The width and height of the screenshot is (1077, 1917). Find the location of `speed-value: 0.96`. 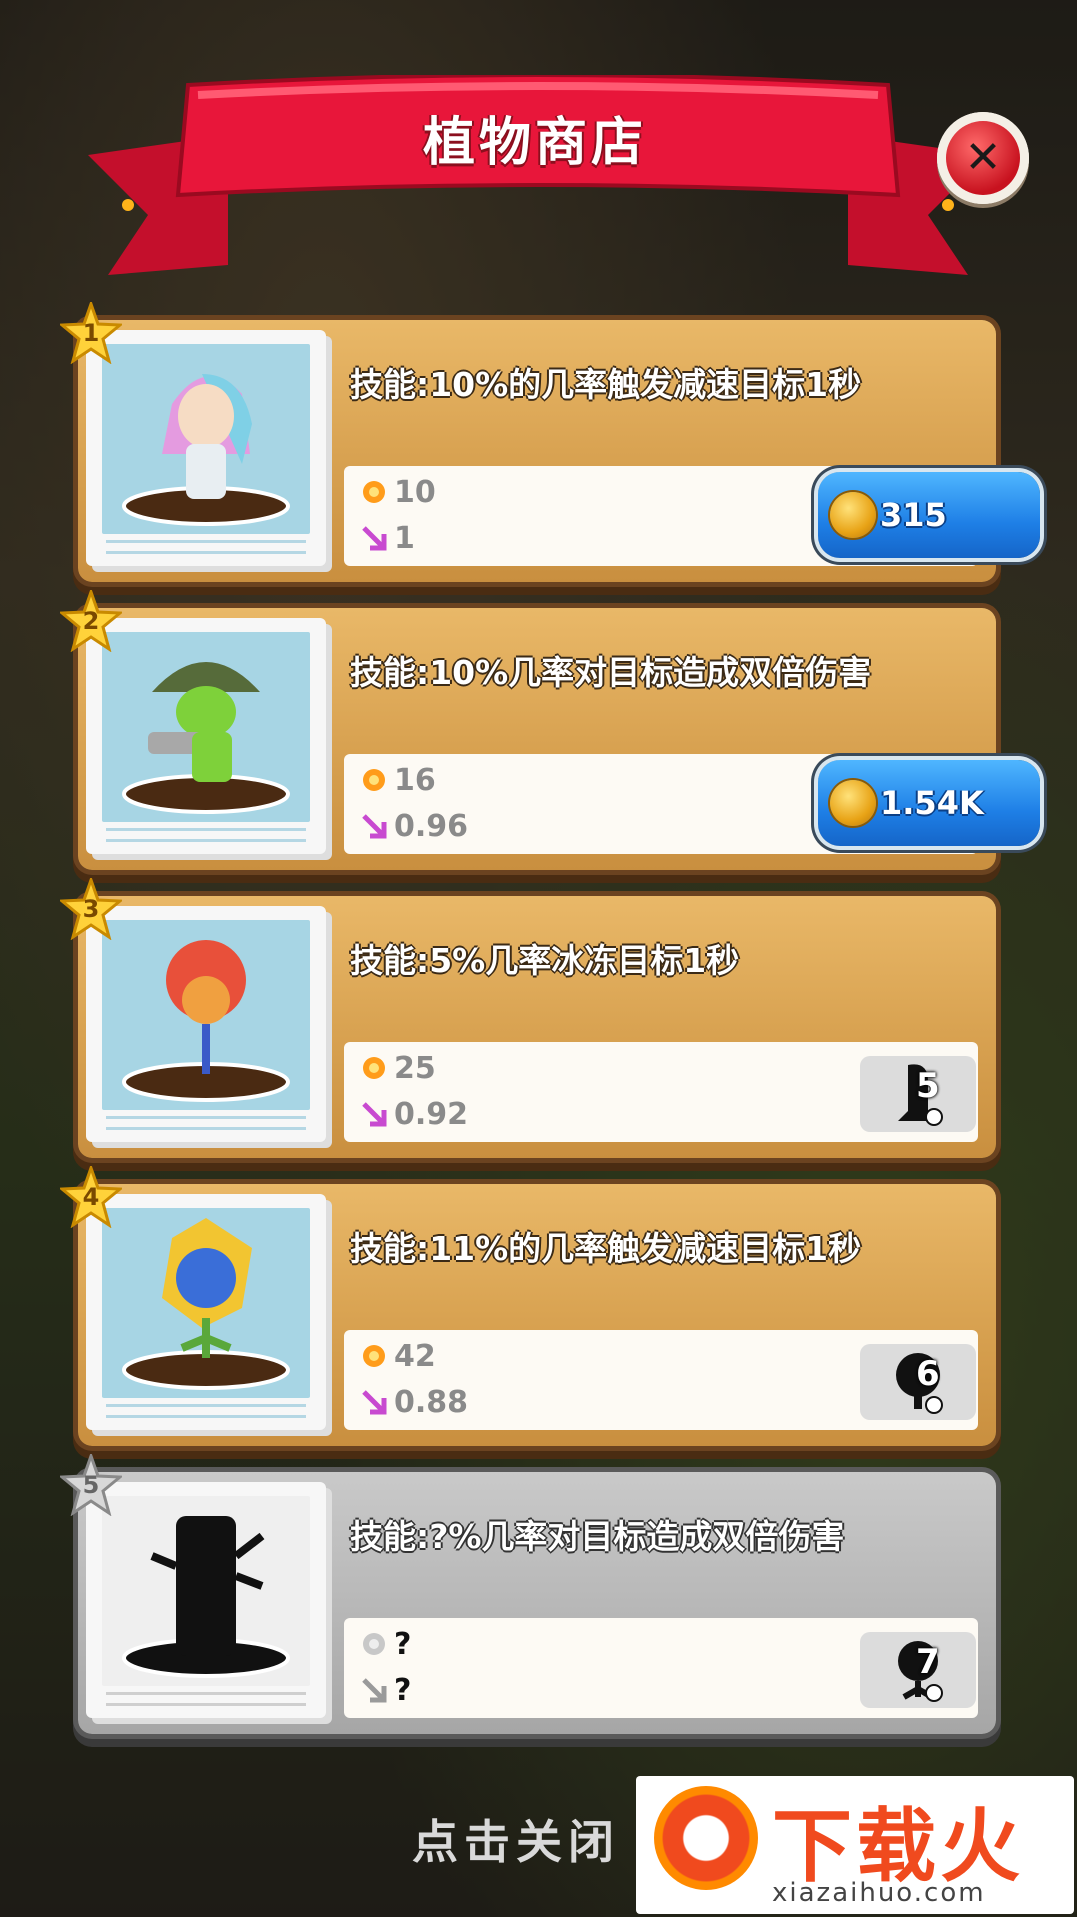

speed-value: 0.96 is located at coordinates (431, 826).